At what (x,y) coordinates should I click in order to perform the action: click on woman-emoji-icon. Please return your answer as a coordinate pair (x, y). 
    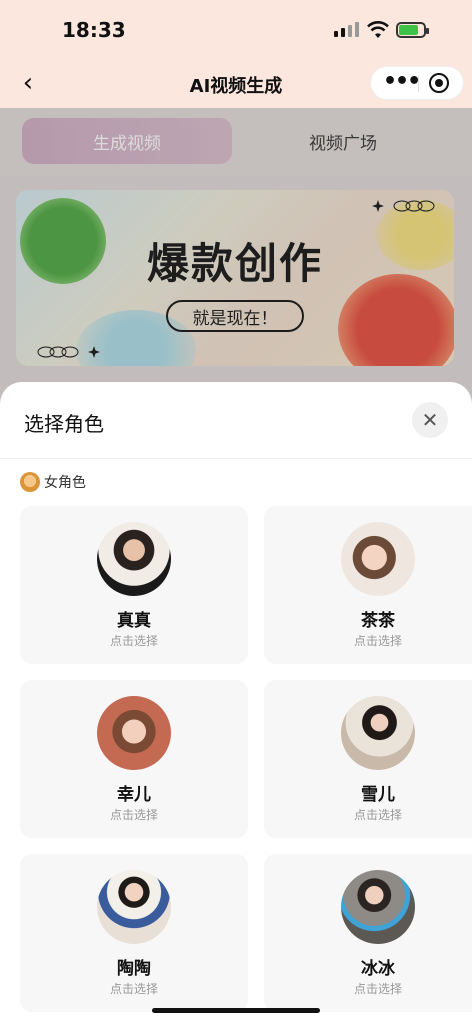
    Looking at the image, I should click on (30, 482).